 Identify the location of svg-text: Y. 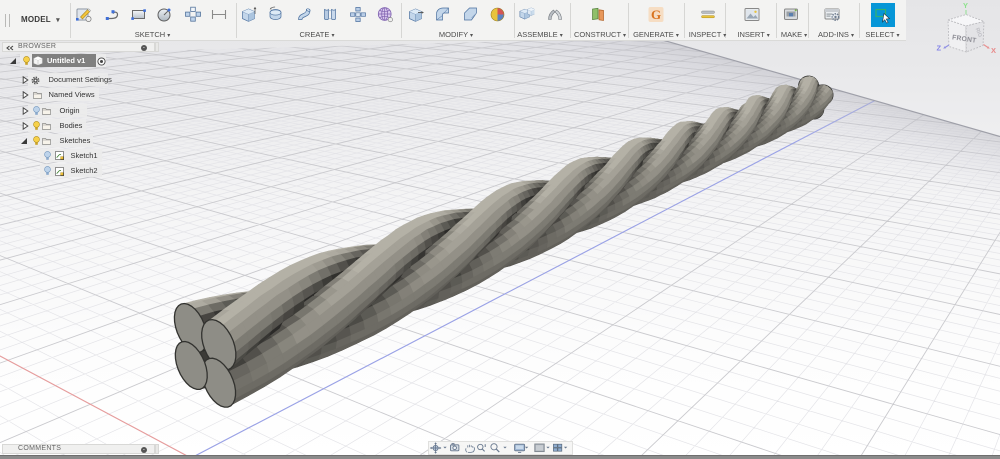
(965, 5).